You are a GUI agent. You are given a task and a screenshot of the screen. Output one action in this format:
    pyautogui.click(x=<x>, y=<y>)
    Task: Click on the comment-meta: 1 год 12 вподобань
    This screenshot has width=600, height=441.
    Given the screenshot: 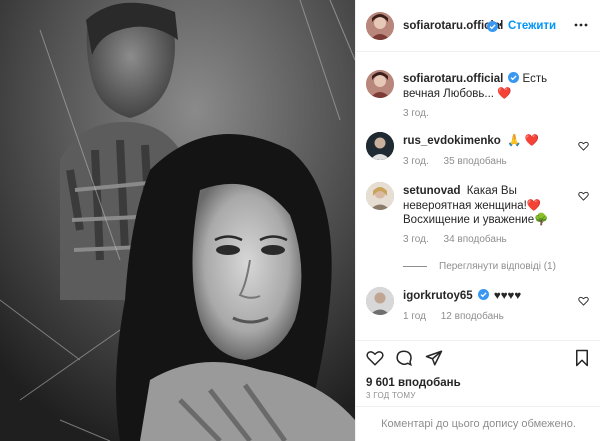 What is the action you would take?
    pyautogui.click(x=459, y=316)
    